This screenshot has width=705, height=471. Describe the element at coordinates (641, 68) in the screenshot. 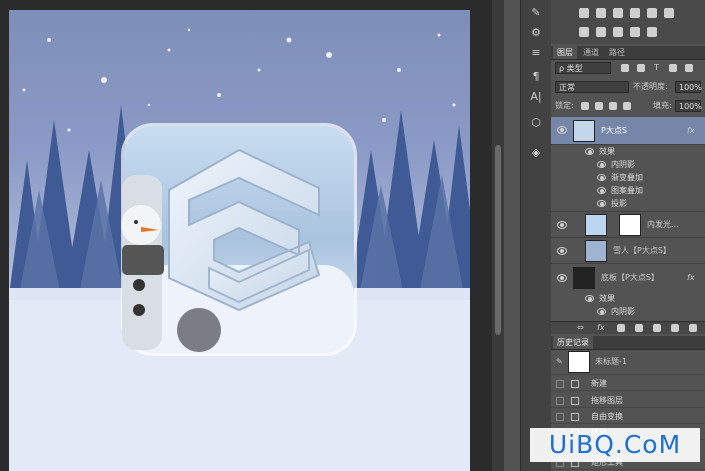

I see `filter-adjust-icon` at that location.